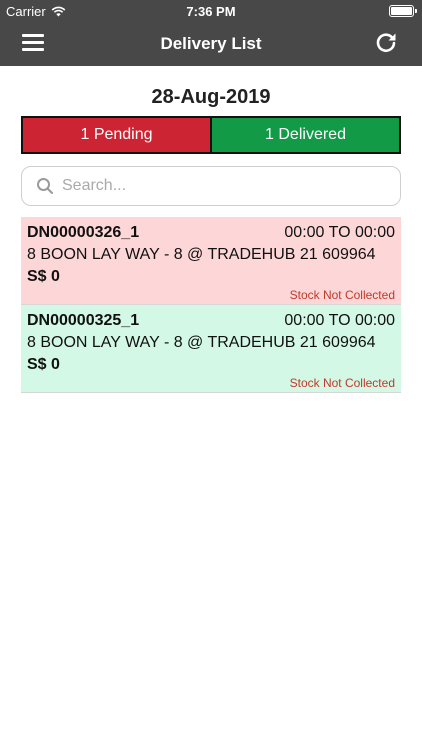 The width and height of the screenshot is (422, 750). Describe the element at coordinates (117, 135) in the screenshot. I see `pending-tab: 1 Pending` at that location.